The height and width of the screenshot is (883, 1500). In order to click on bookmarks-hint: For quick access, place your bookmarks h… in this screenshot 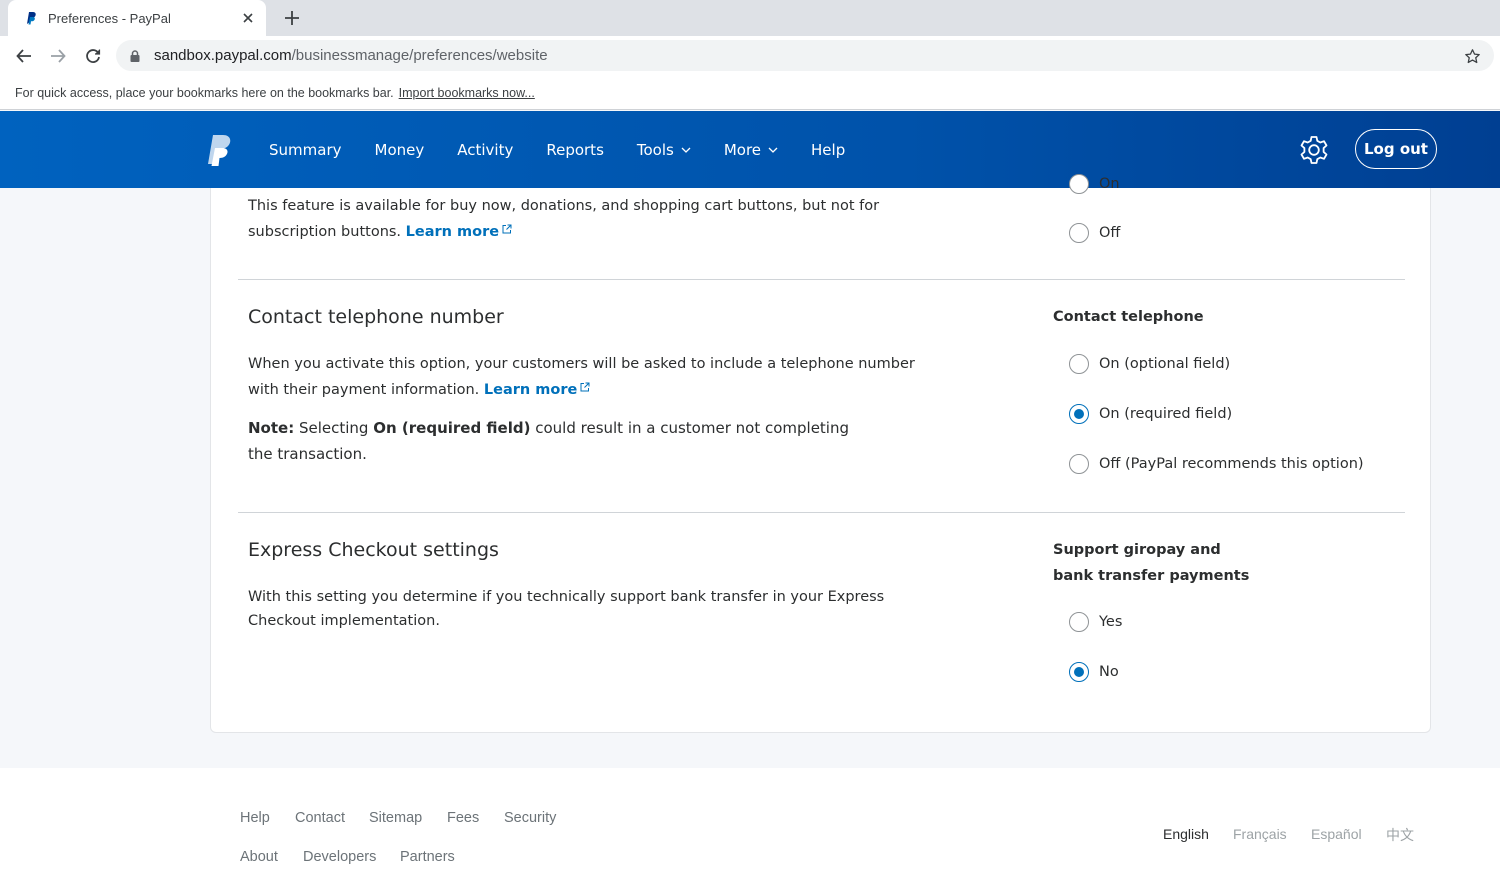, I will do `click(204, 92)`.